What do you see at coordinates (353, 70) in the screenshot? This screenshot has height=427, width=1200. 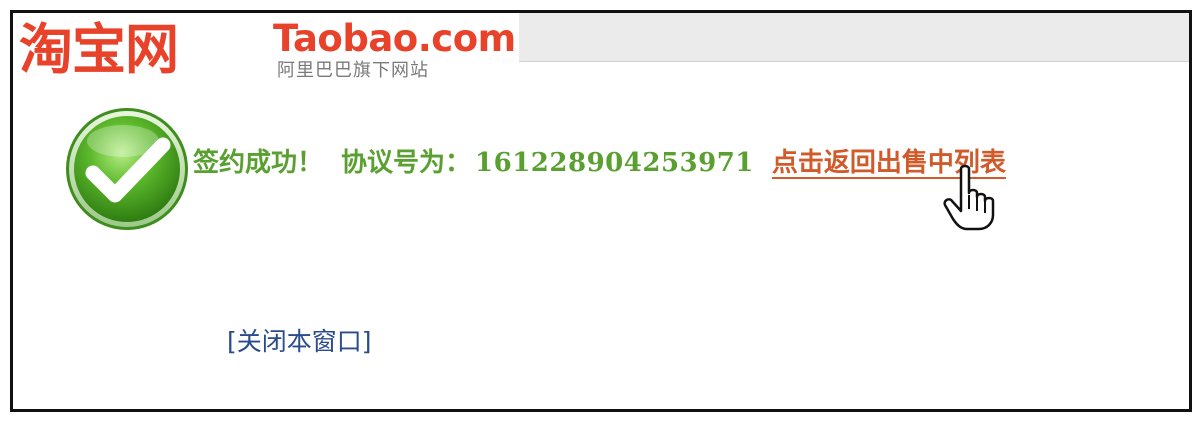 I see `logo-subtitle: 阿里巴巴旗下网站` at bounding box center [353, 70].